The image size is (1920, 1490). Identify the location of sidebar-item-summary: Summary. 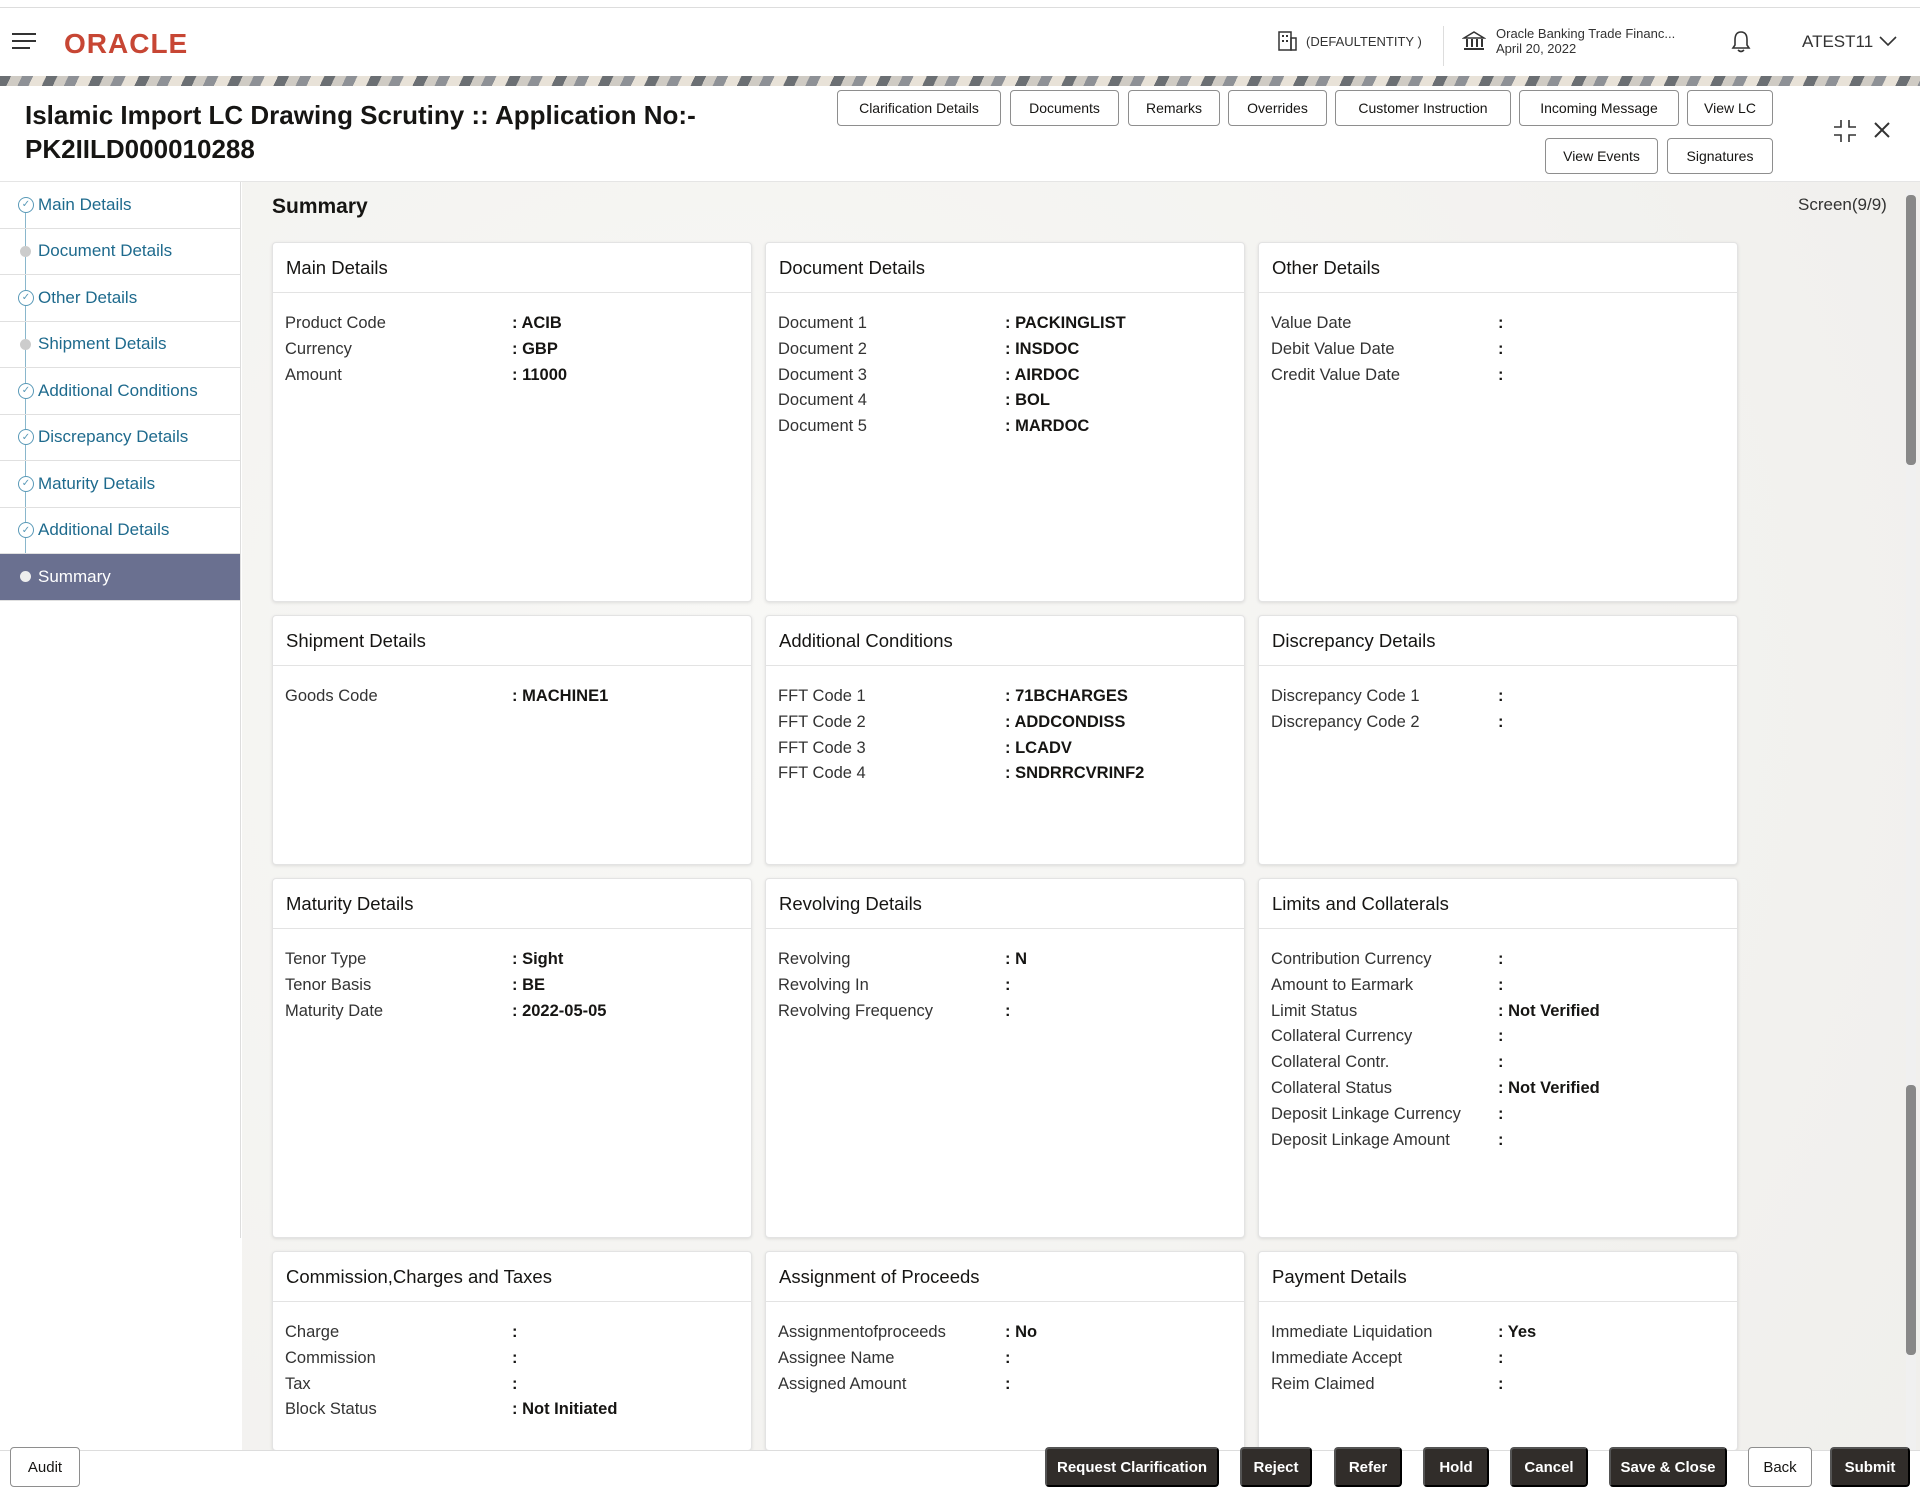
(120, 577).